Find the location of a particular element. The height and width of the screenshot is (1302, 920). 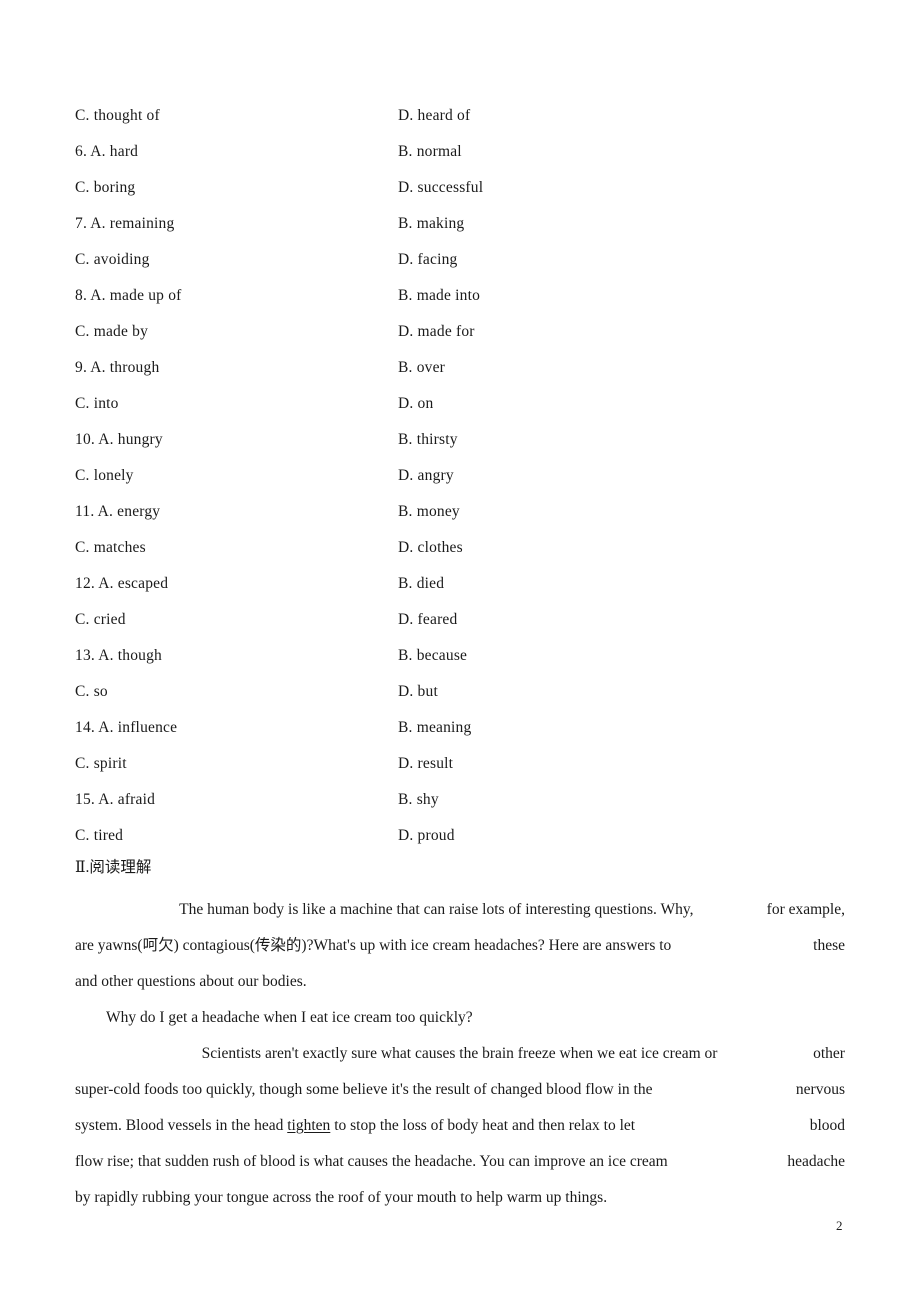

option-left: C. thought of is located at coordinates (117, 115).